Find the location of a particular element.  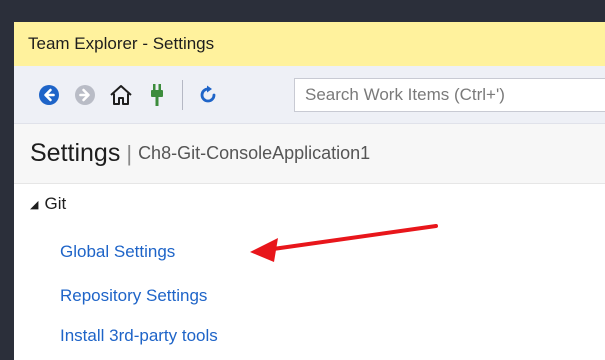

ide-left-edge is located at coordinates (7, 180).